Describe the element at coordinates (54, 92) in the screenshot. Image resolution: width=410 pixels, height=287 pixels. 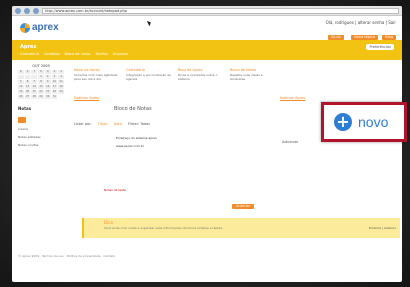
I see `calendar-day: 24` at that location.